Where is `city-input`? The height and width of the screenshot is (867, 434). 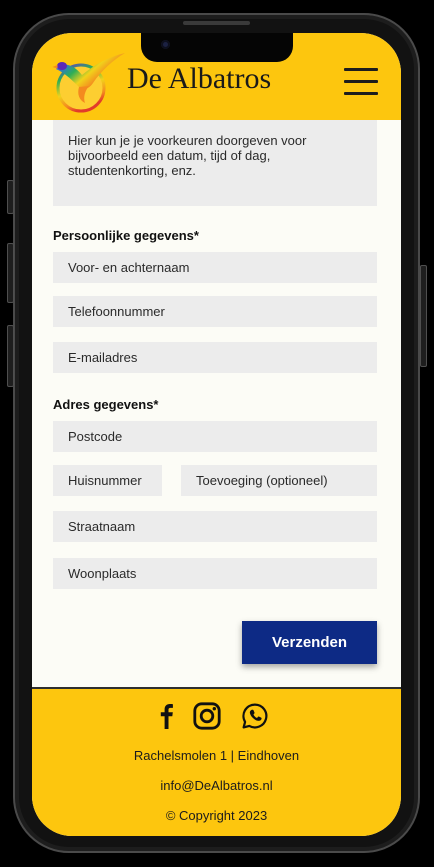
city-input is located at coordinates (215, 573).